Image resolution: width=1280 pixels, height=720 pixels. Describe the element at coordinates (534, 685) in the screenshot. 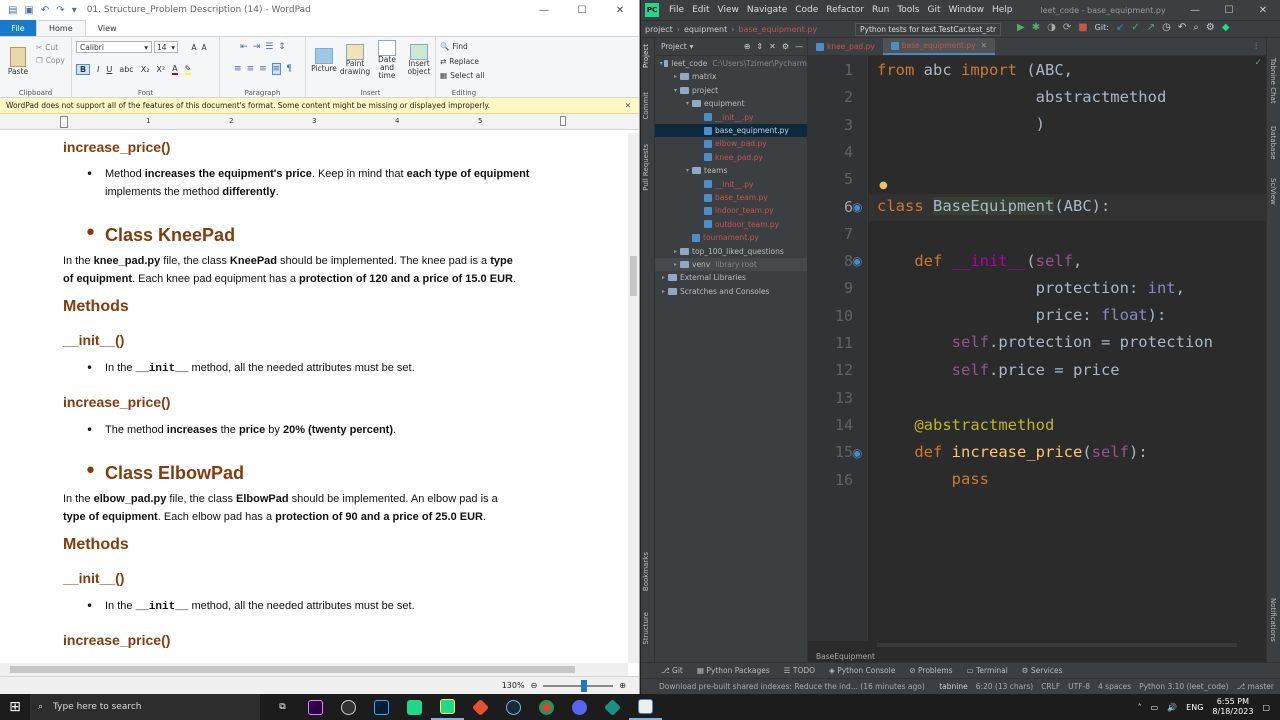

I see `zoom-out-icon: ⊖` at that location.